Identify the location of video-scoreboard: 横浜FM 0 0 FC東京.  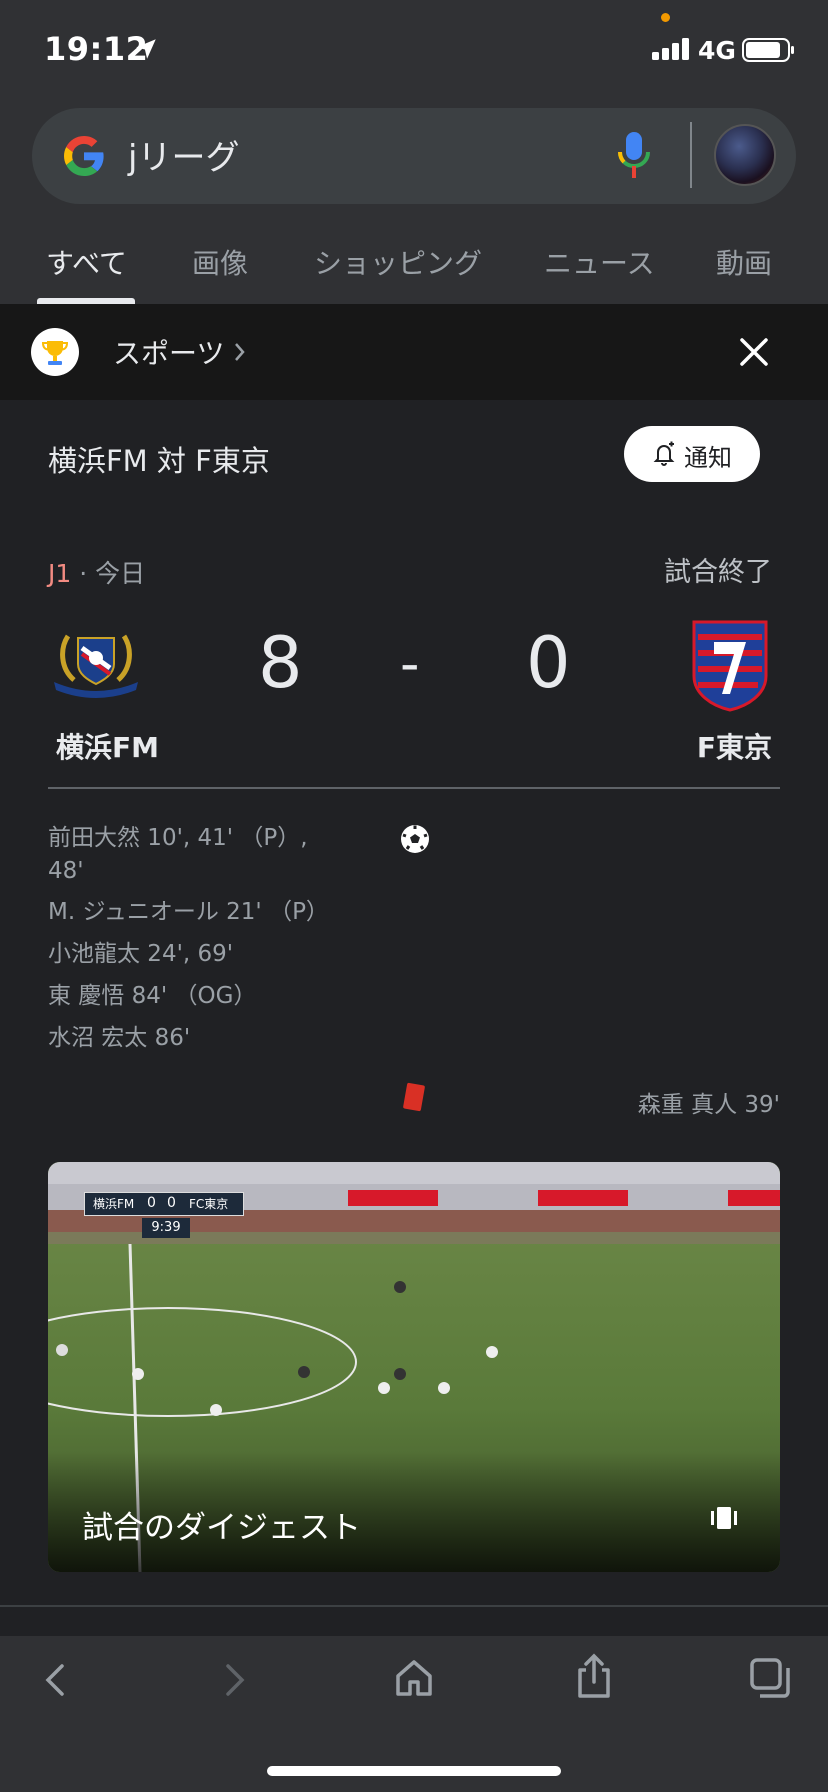
(164, 1204).